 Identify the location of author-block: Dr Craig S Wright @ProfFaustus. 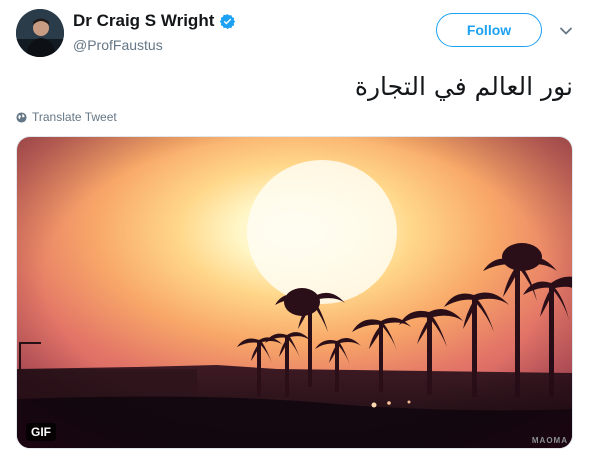
(154, 31).